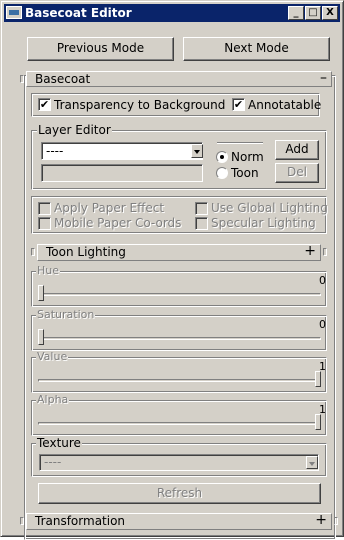  I want to click on collapse-icon: –, so click(323, 78).